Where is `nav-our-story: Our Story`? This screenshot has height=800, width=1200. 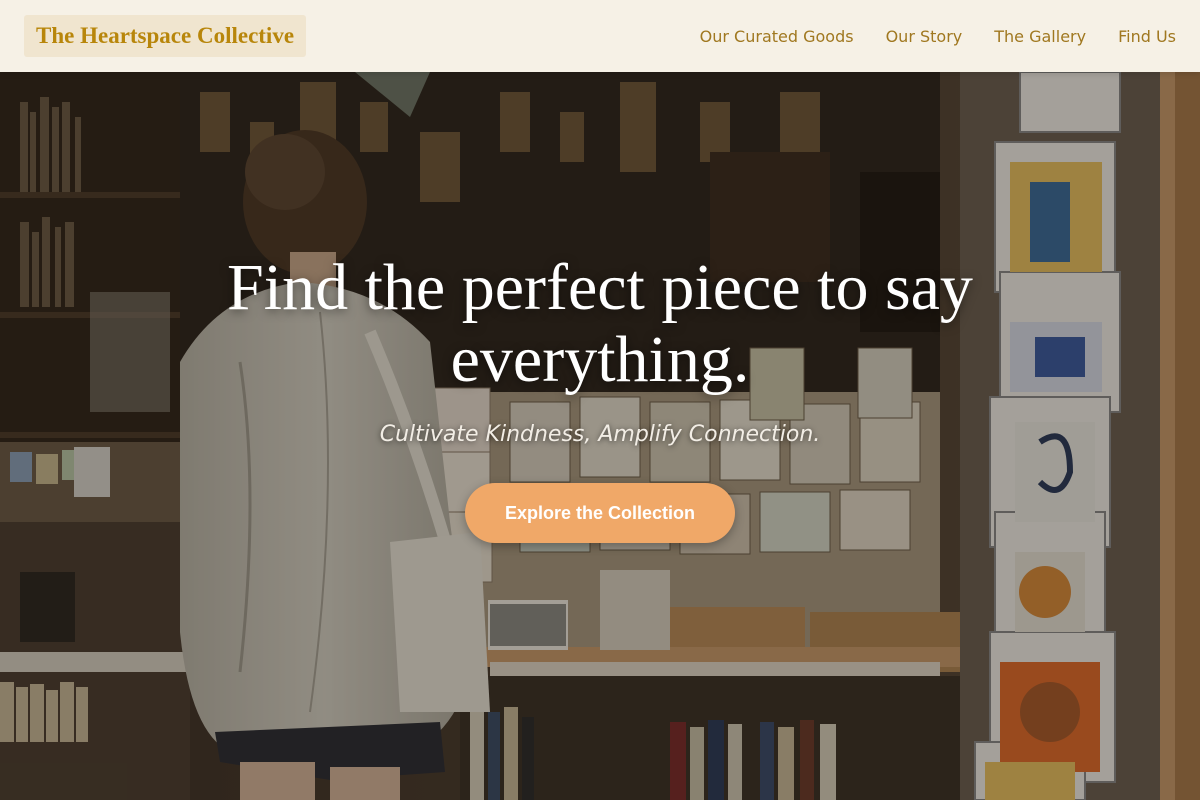
nav-our-story: Our Story is located at coordinates (924, 36).